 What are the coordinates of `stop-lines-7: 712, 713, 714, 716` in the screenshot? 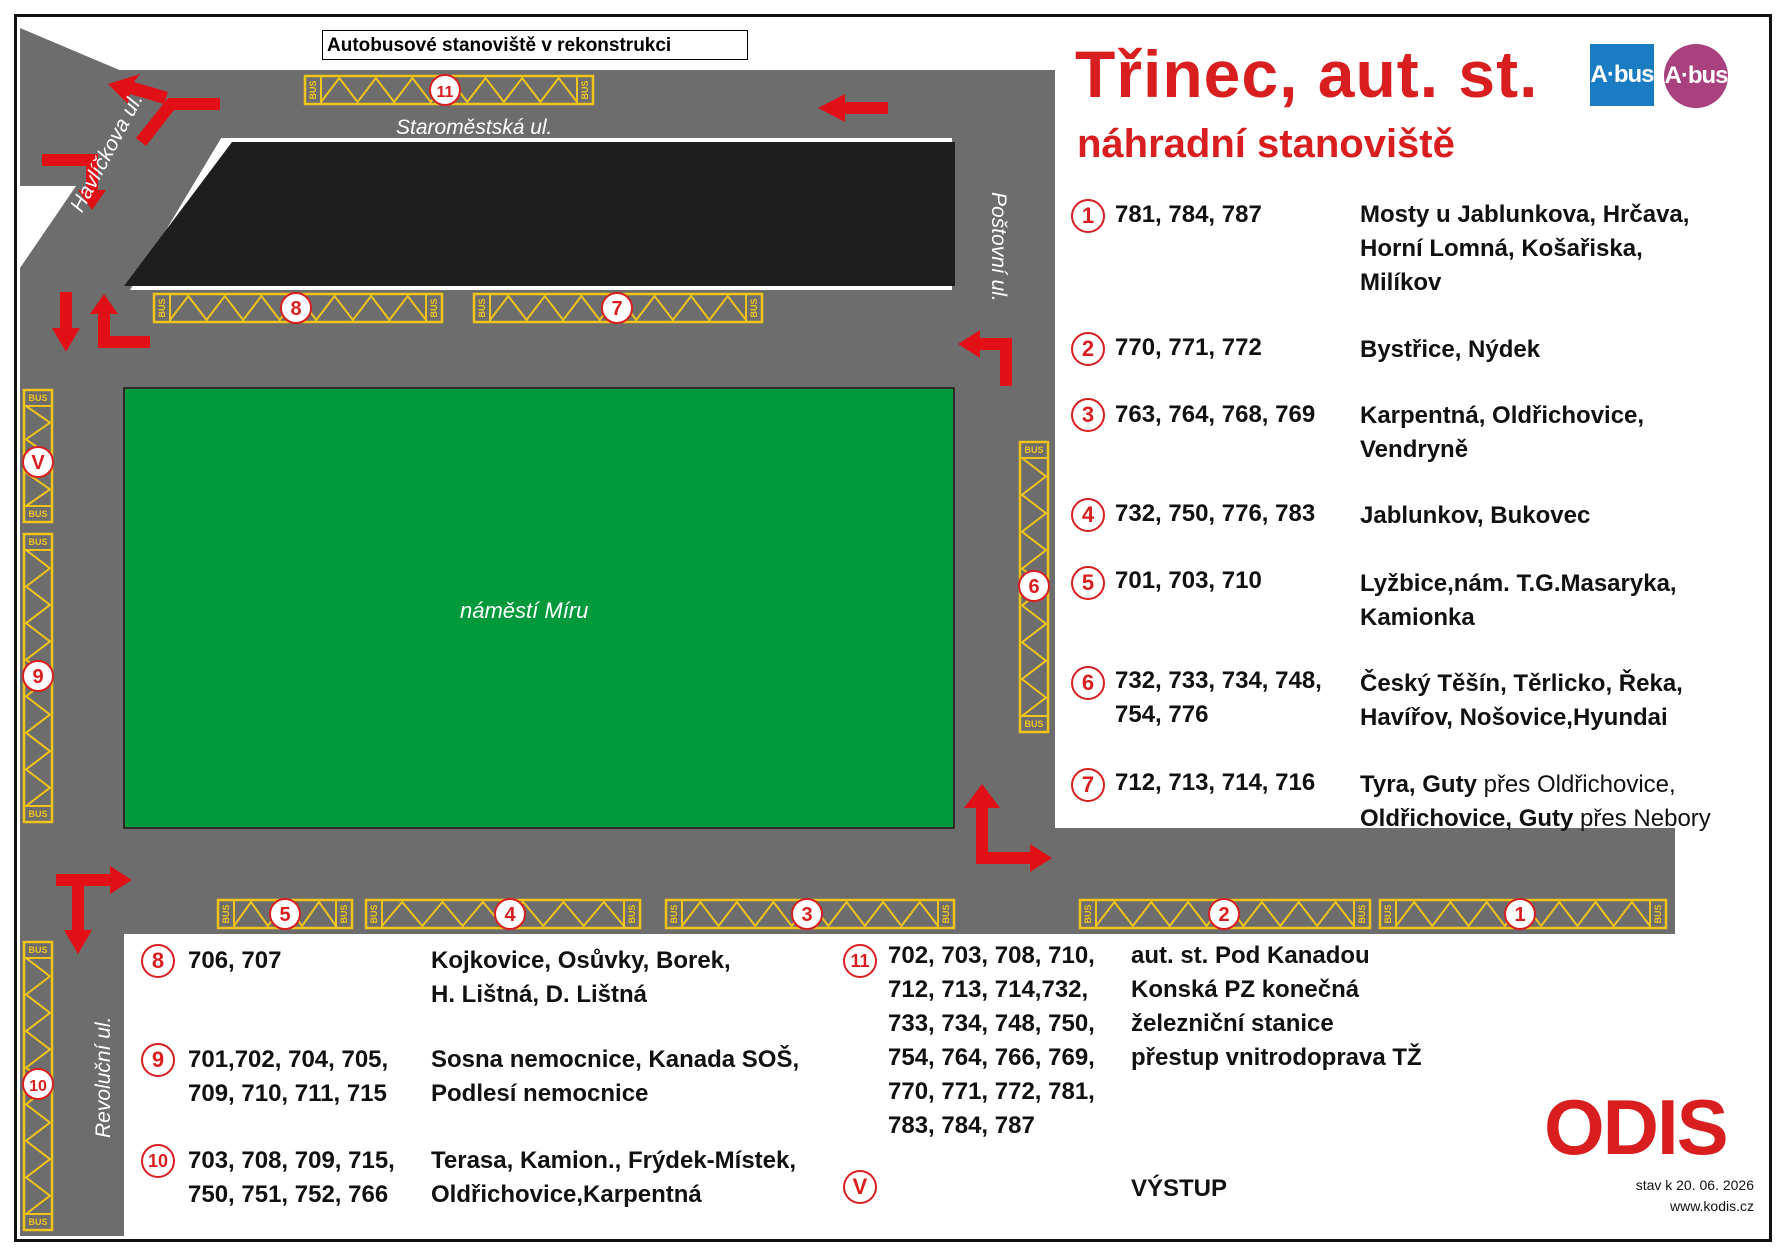 It's located at (1215, 782).